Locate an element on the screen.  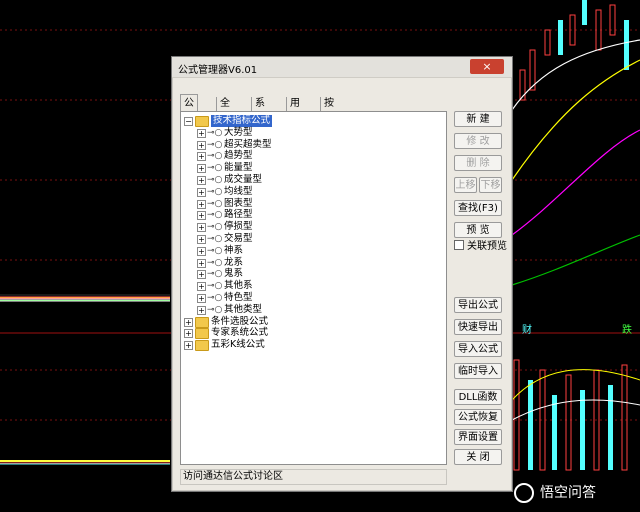
new-button: 新 建 is located at coordinates (478, 119).